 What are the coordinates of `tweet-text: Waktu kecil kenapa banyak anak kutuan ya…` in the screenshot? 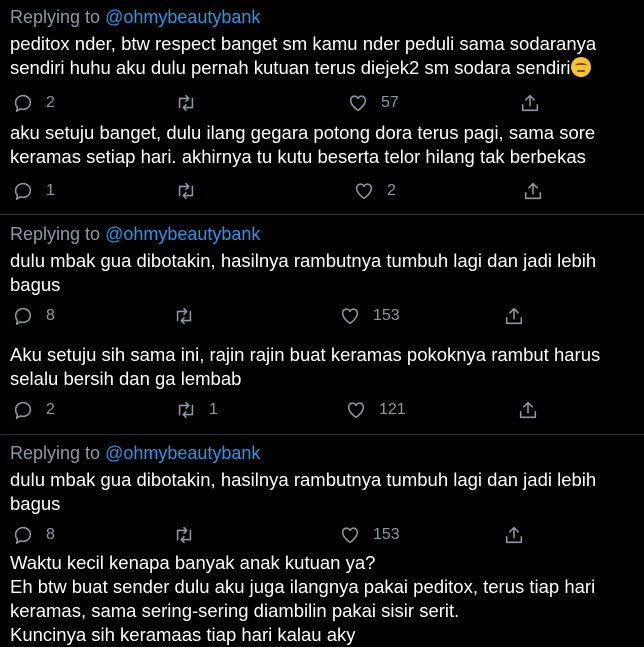 It's located at (323, 599).